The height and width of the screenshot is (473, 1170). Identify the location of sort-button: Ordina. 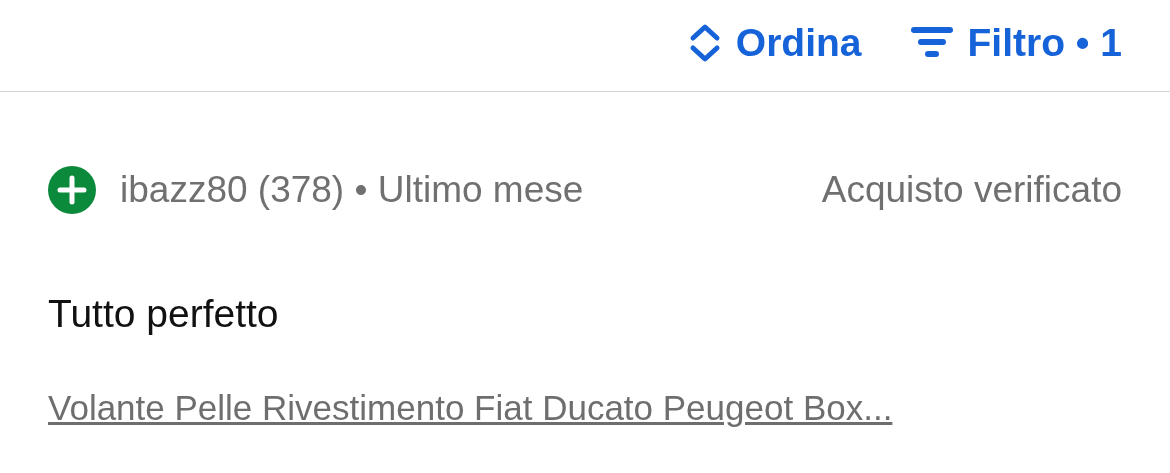
(774, 42).